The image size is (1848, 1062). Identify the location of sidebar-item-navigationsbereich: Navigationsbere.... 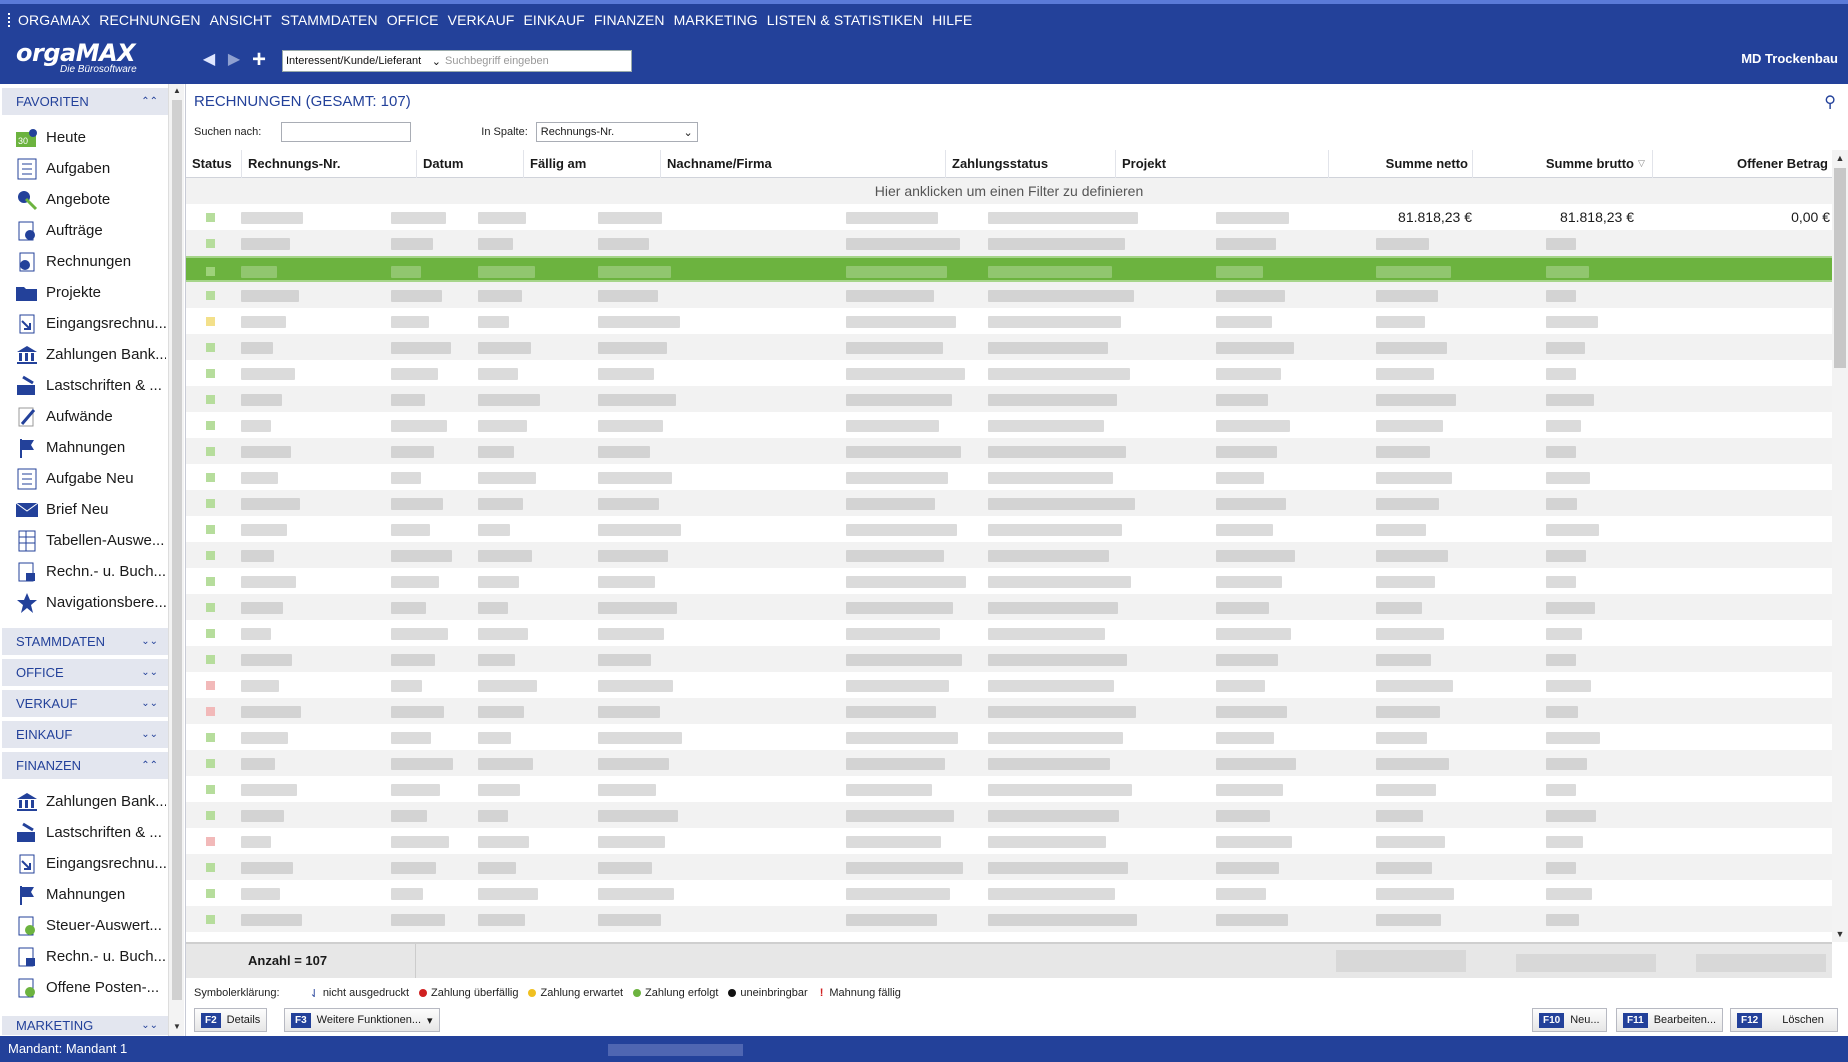
(90, 602).